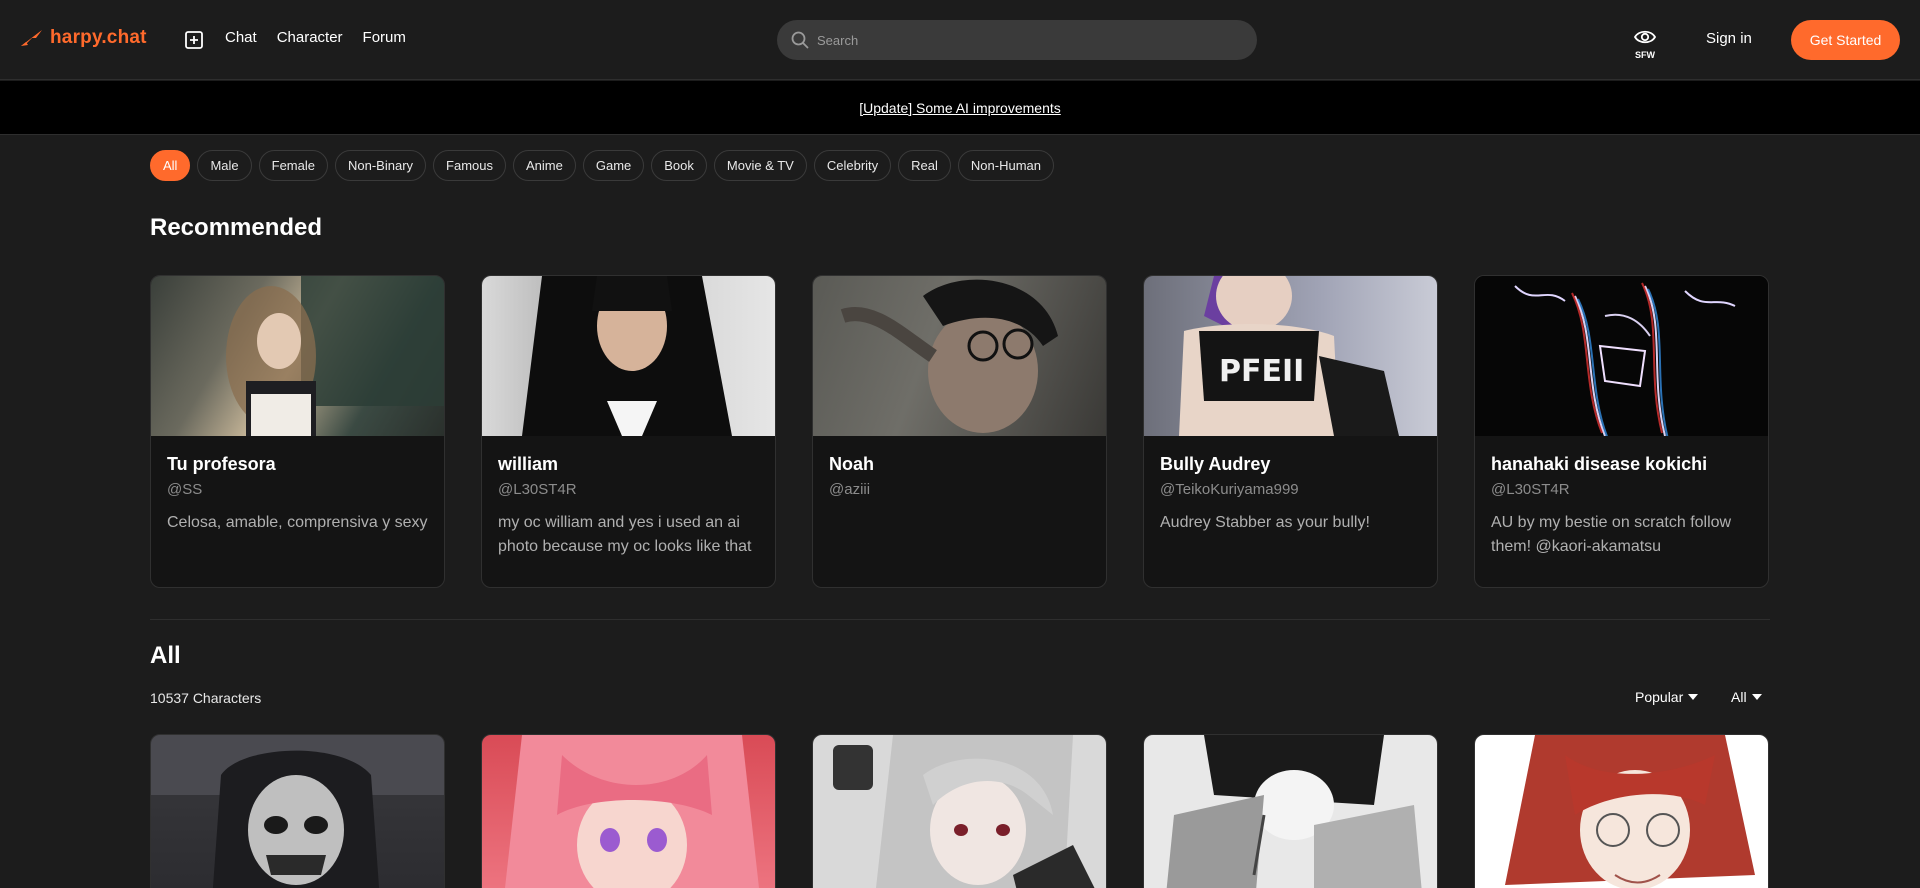 The height and width of the screenshot is (888, 1920). What do you see at coordinates (31, 38) in the screenshot?
I see `harpy-logo-icon` at bounding box center [31, 38].